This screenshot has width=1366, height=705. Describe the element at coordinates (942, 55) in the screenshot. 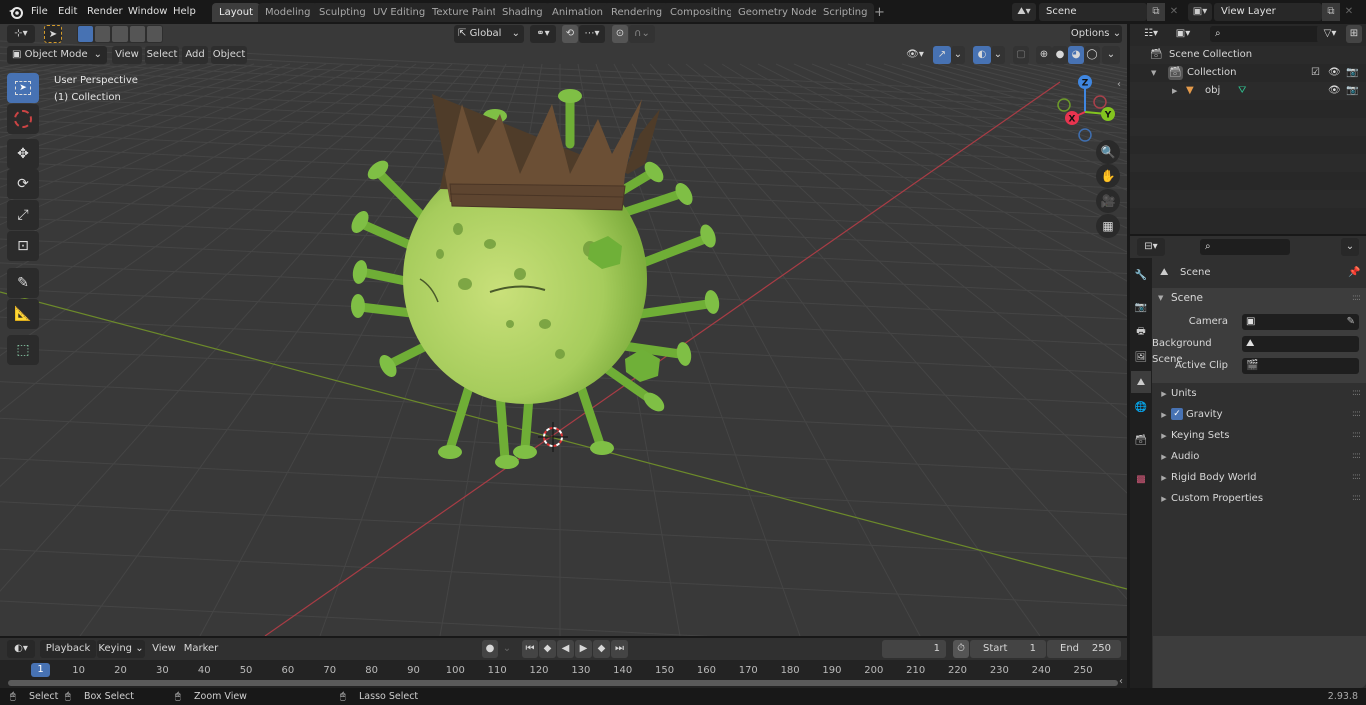

I see `gizmo-toggle-icon: ↗` at that location.